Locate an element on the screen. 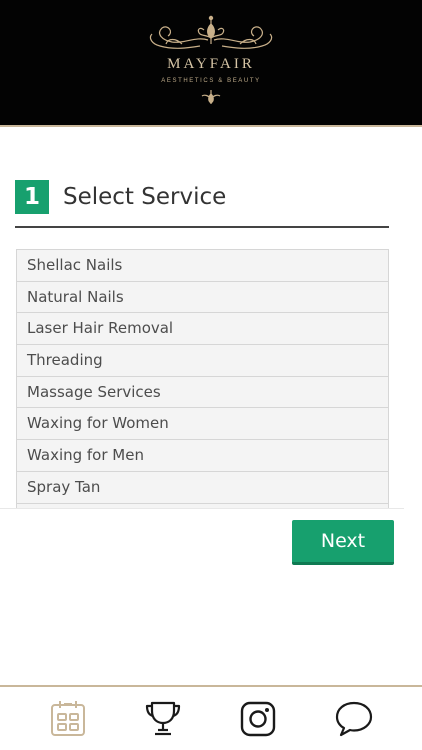  service-item-waxing-for-men: Waxing for Men is located at coordinates (202, 456).